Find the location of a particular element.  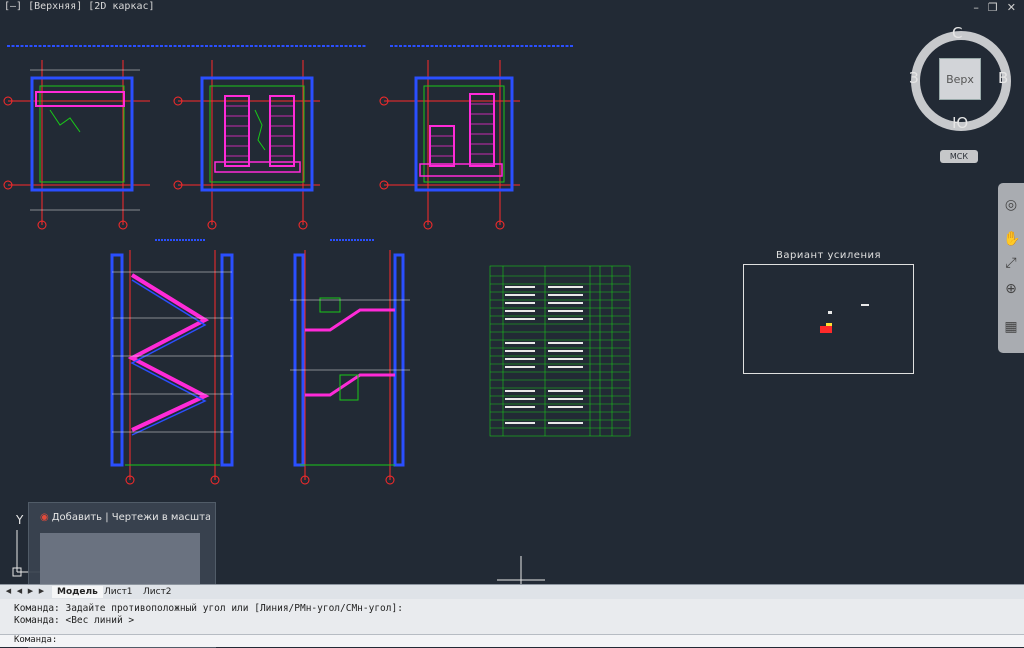

viewcube-top-face: Верх is located at coordinates (960, 79).